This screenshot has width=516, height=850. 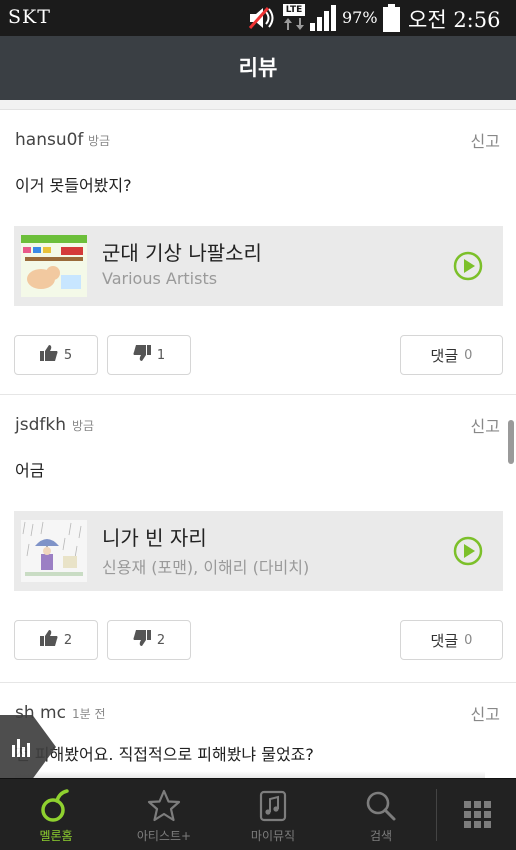 I want to click on tab-my-music: 마이뮤직, so click(x=273, y=814).